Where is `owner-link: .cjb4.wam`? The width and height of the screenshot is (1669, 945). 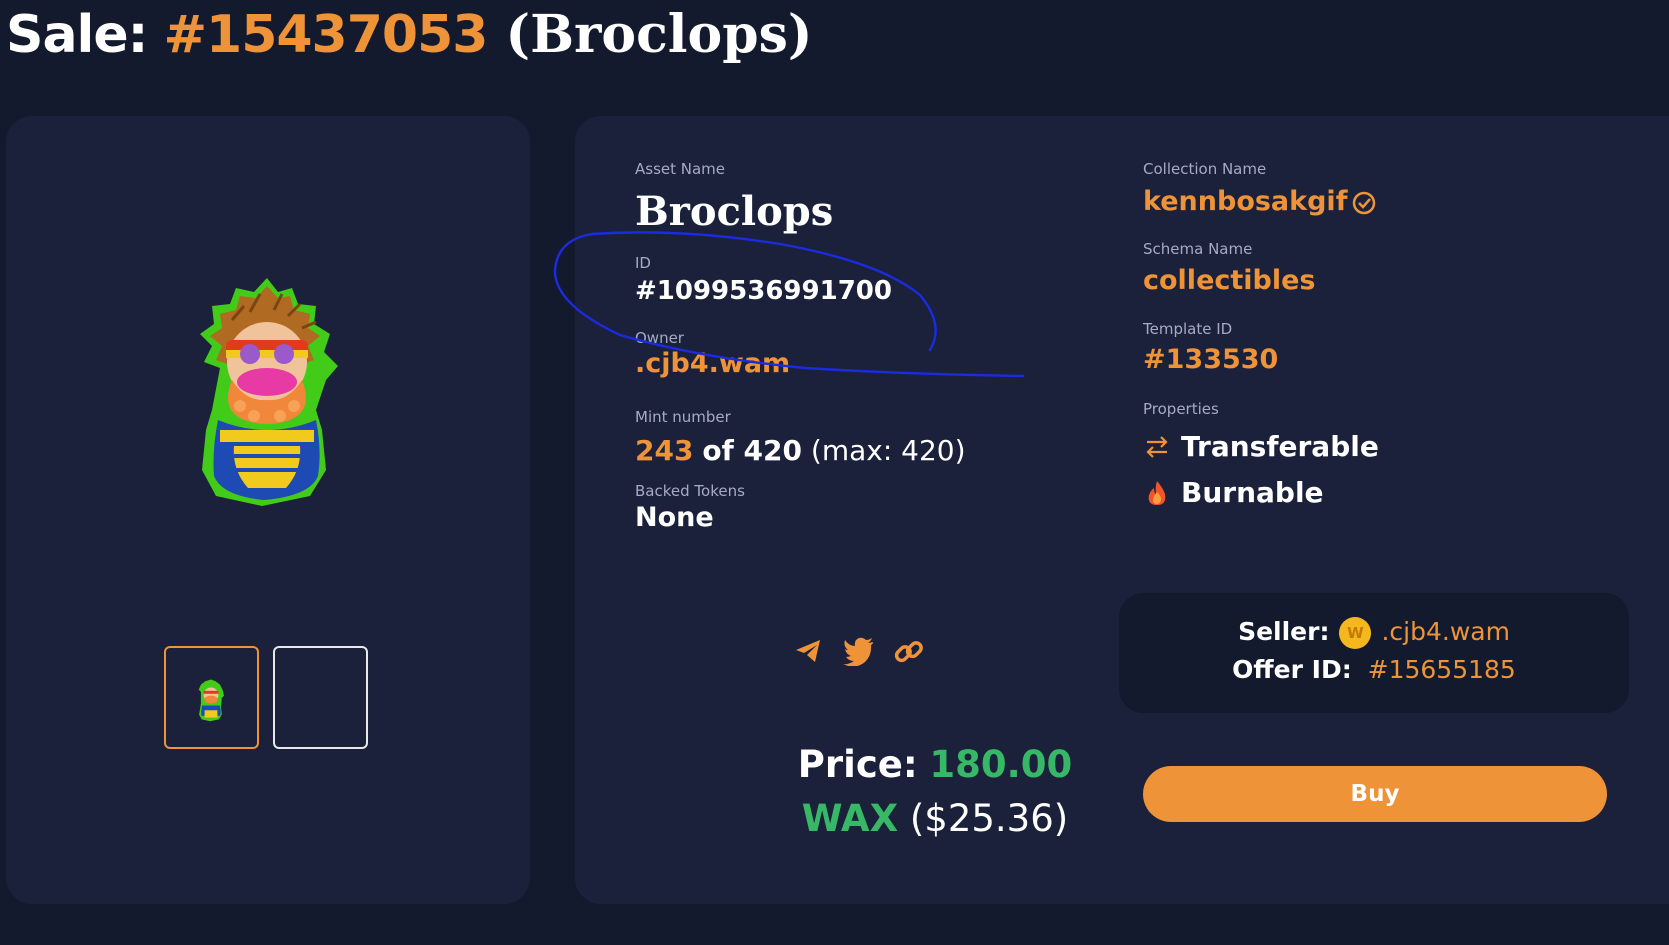 owner-link: .cjb4.wam is located at coordinates (712, 363).